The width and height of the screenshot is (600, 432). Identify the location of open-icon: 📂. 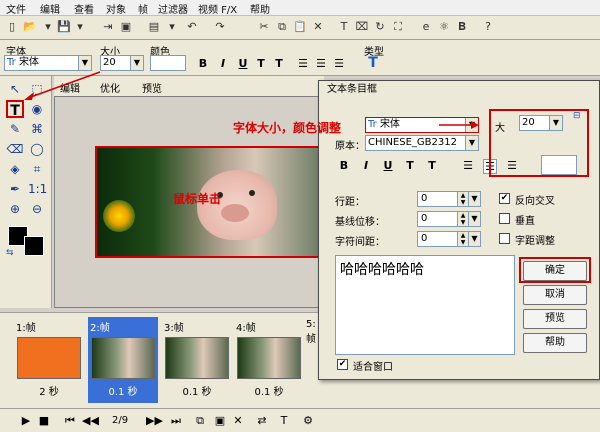
(30, 27).